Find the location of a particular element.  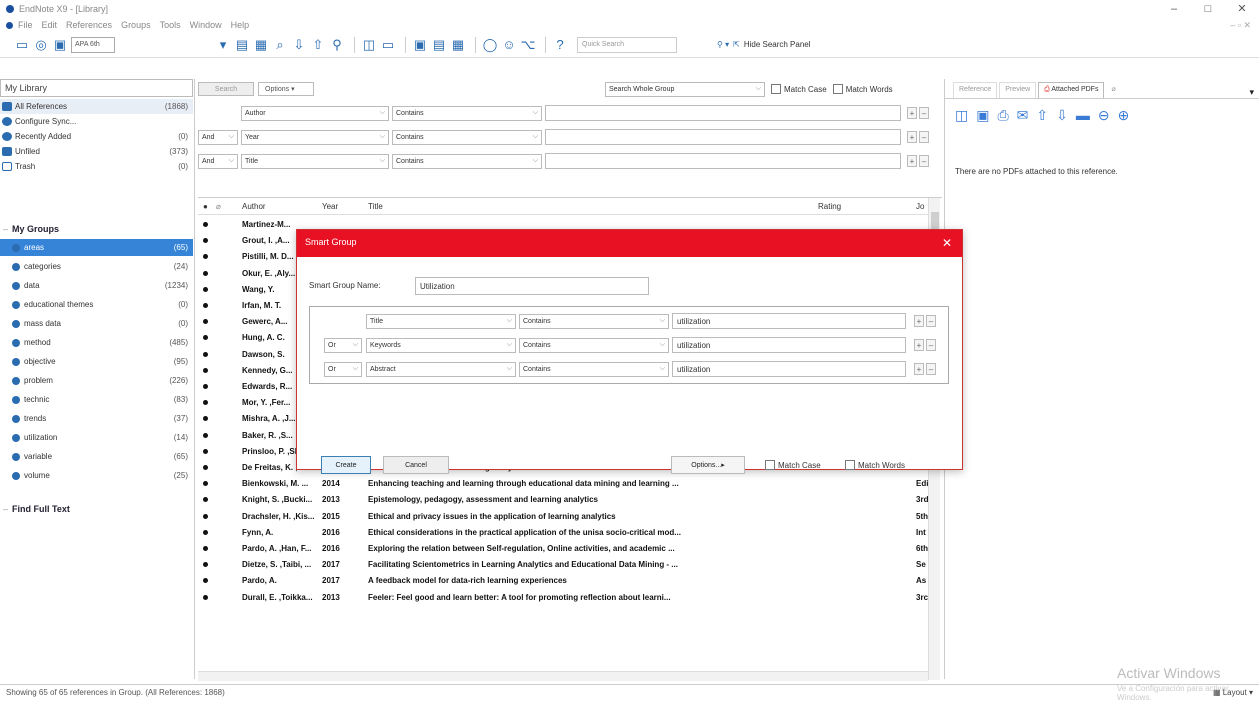

menu-help: Help is located at coordinates (240, 25).